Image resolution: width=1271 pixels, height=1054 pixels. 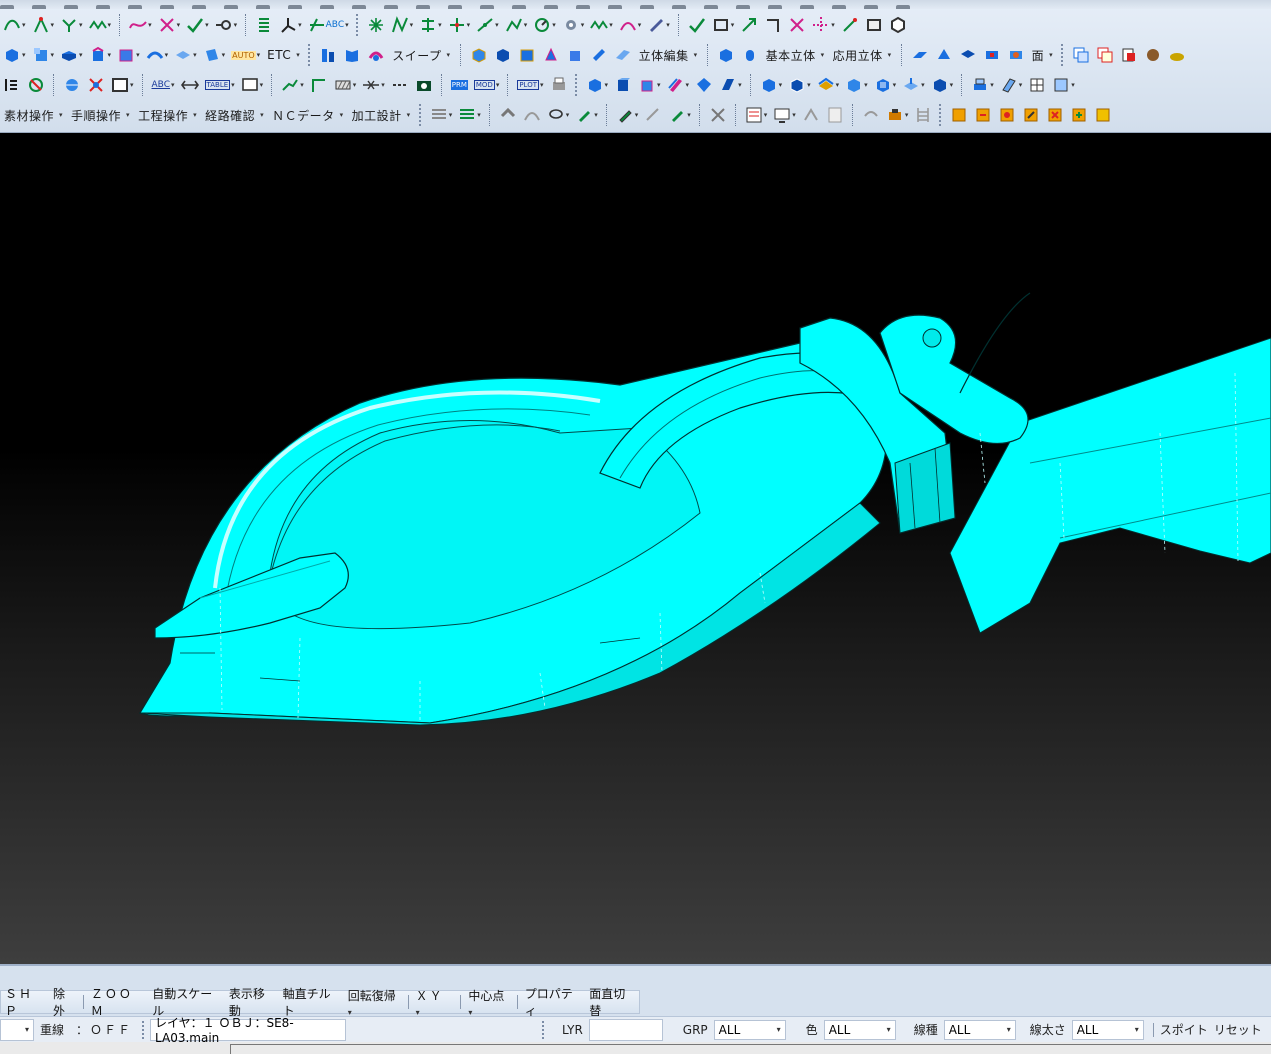 What do you see at coordinates (140, 25) in the screenshot?
I see `curve-pink-icon: ▾` at bounding box center [140, 25].